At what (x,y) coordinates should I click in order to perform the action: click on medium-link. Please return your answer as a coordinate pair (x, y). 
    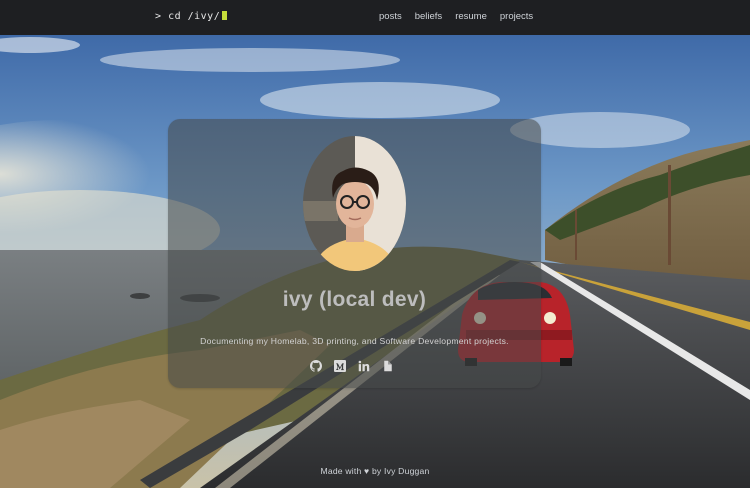
    Looking at the image, I should click on (340, 364).